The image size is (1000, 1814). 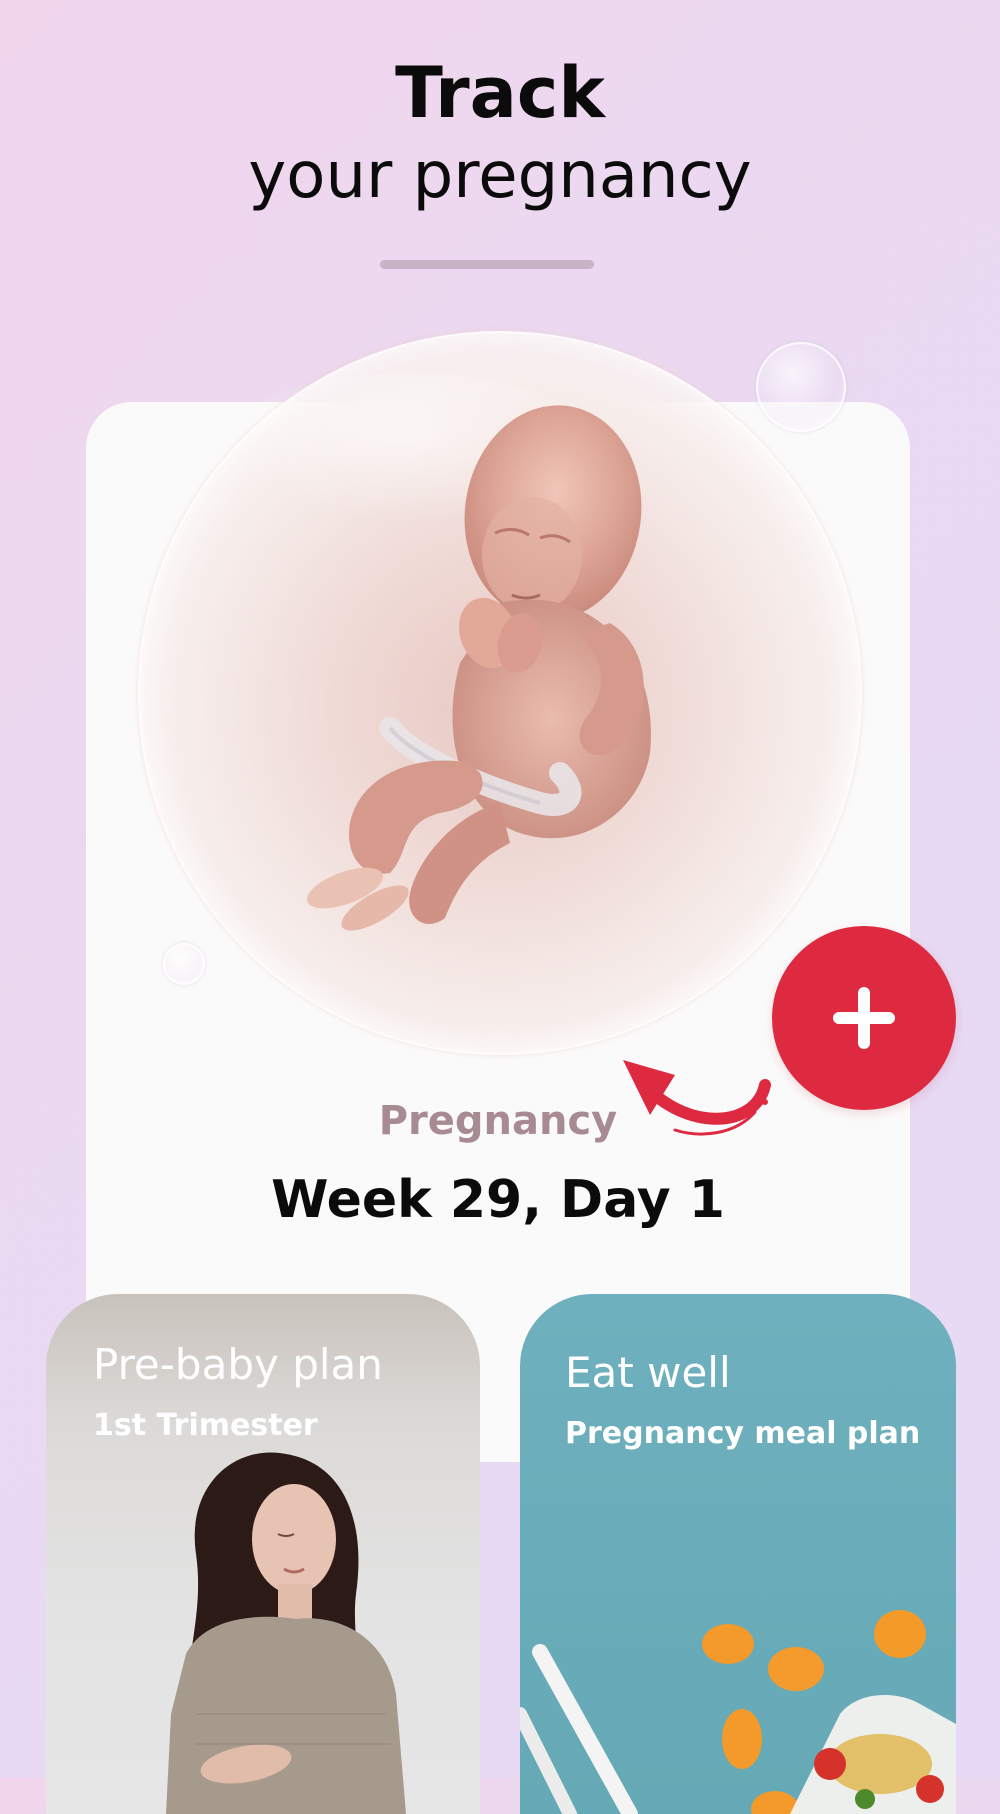 I want to click on pregnancy-progress: Week 29, Day 1, so click(x=498, y=1200).